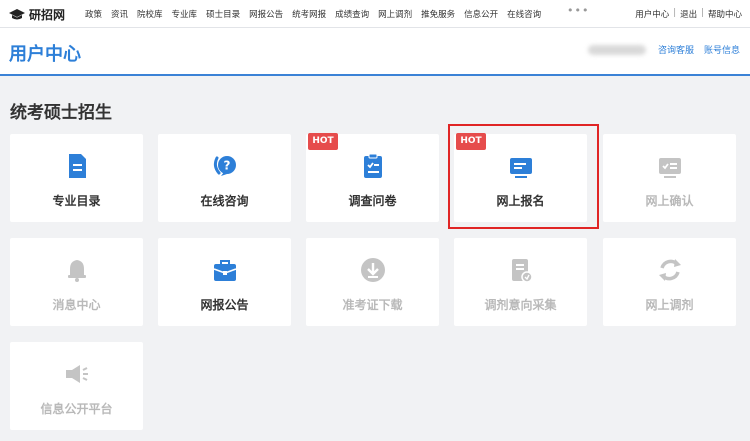 The image size is (750, 441). What do you see at coordinates (375, 75) in the screenshot?
I see `header-divider` at bounding box center [375, 75].